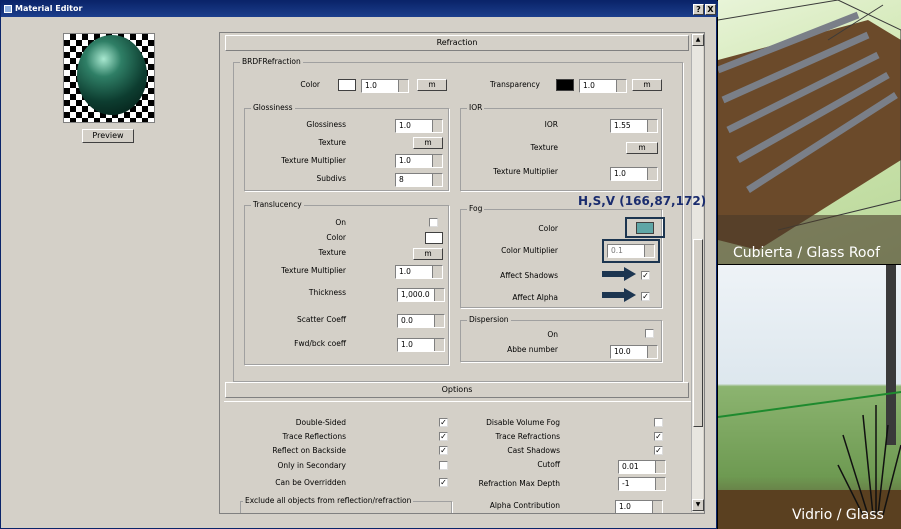 The width and height of the screenshot is (901, 529). Describe the element at coordinates (421, 345) in the screenshot. I see `fwdbck-coeff-spinner: 1.0` at that location.